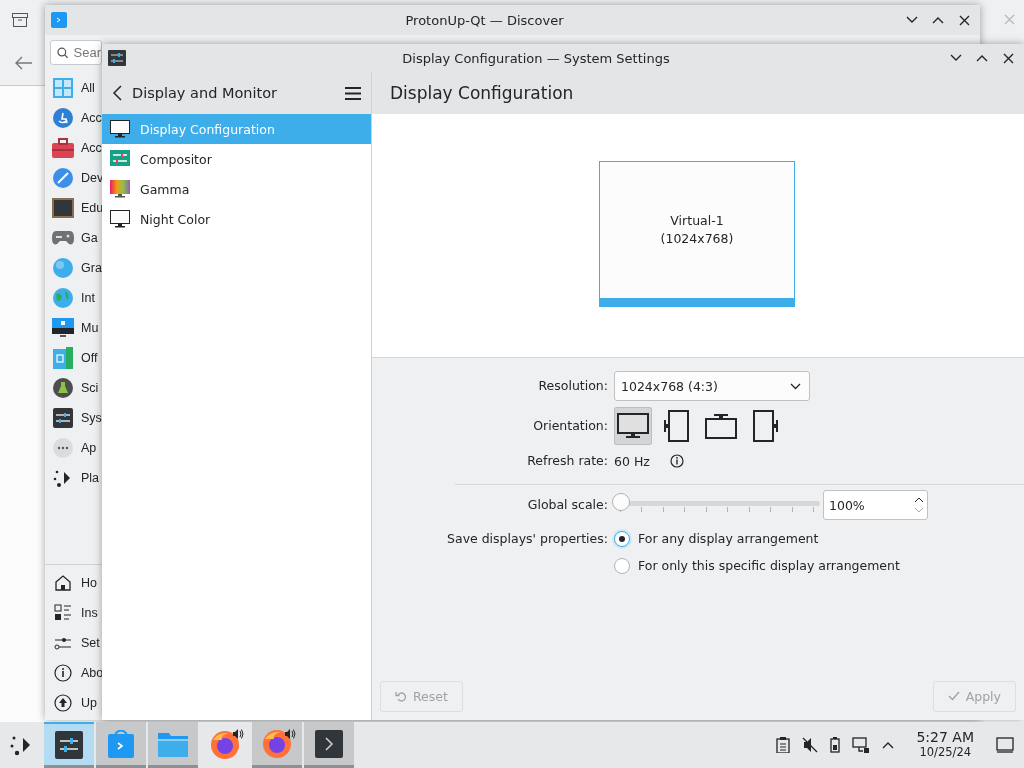 The image size is (1024, 768). I want to click on upload-icon, so click(63, 703).